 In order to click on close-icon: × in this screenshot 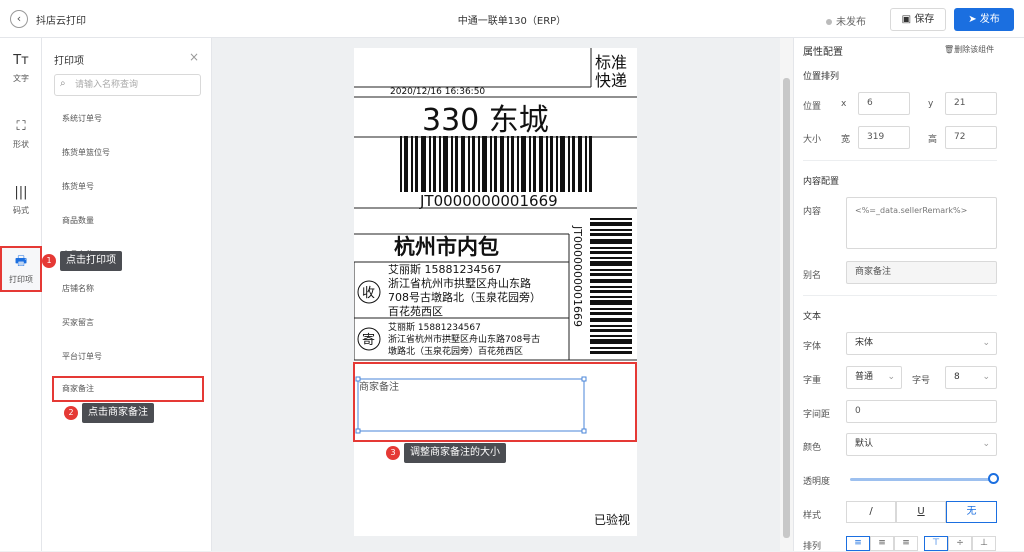, I will do `click(194, 57)`.